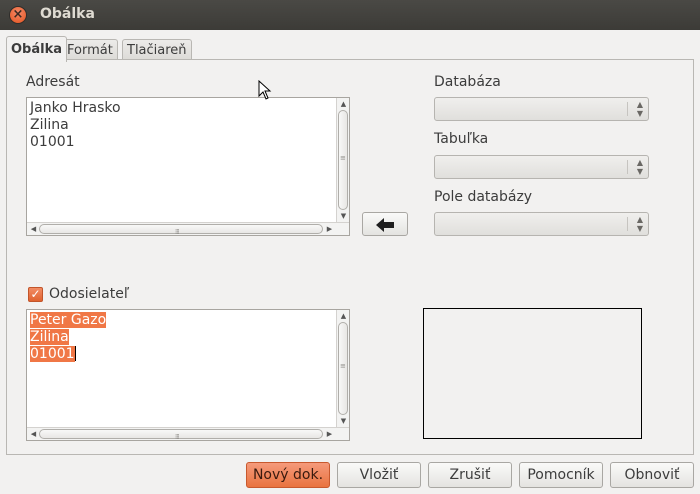  I want to click on addressee-line: Janko Hrasko, so click(75, 108).